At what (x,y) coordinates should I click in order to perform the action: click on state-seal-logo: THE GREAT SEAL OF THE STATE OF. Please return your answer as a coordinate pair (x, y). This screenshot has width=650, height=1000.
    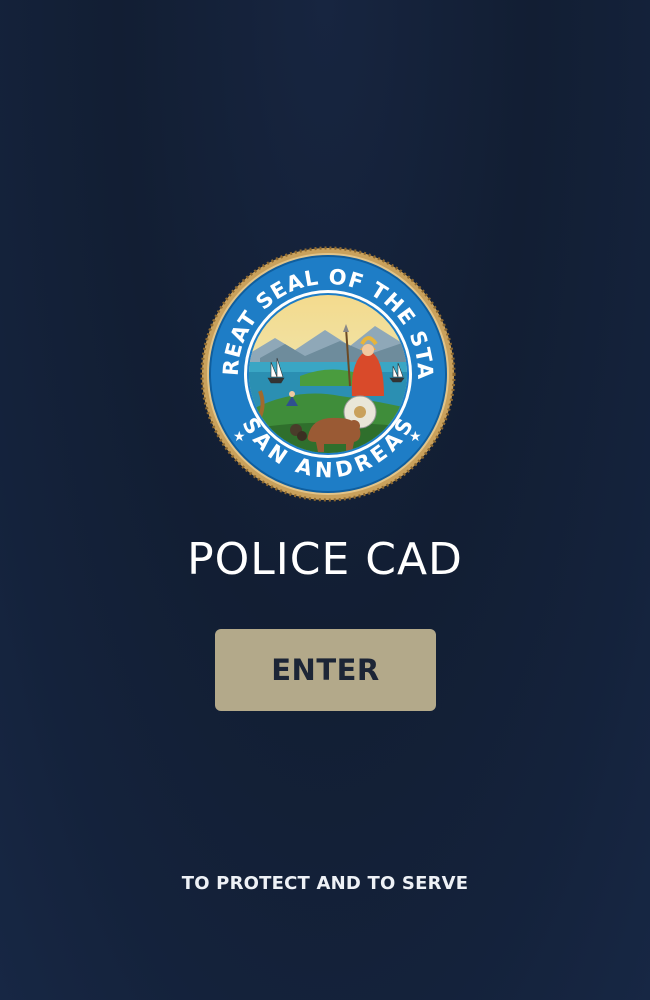
    Looking at the image, I should click on (328, 374).